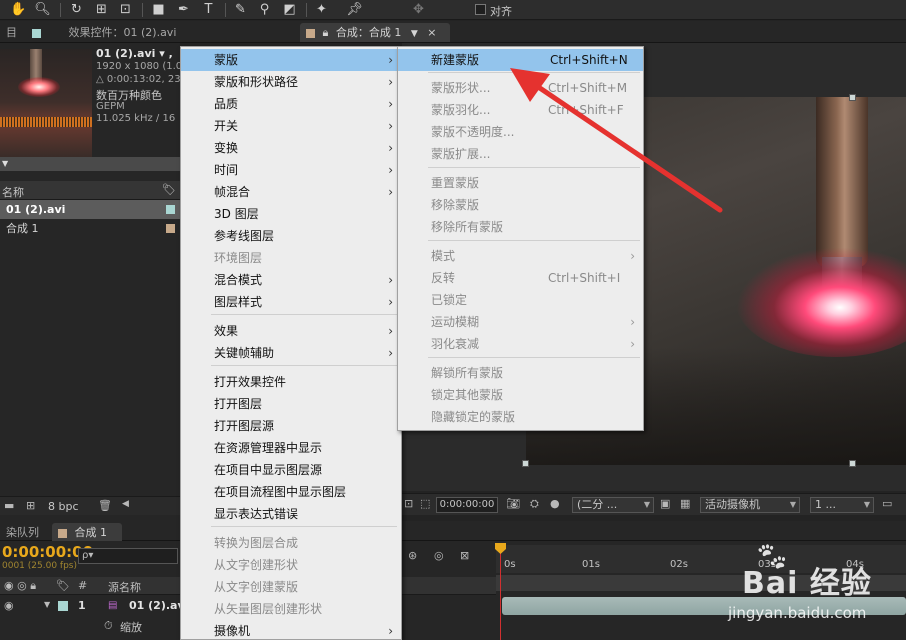 The width and height of the screenshot is (906, 640). I want to click on context-menu-item-label: 时间, so click(226, 170).